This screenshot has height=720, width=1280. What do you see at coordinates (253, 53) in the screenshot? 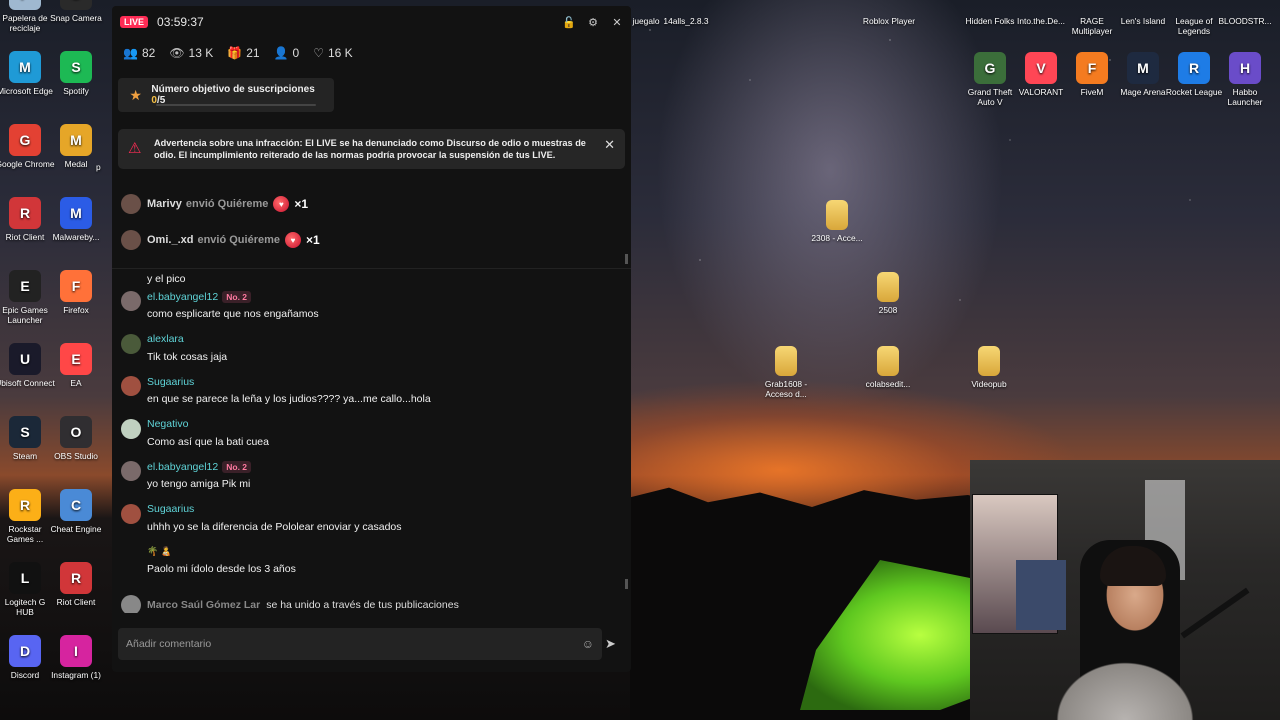
I see `stat-value: 21` at bounding box center [253, 53].